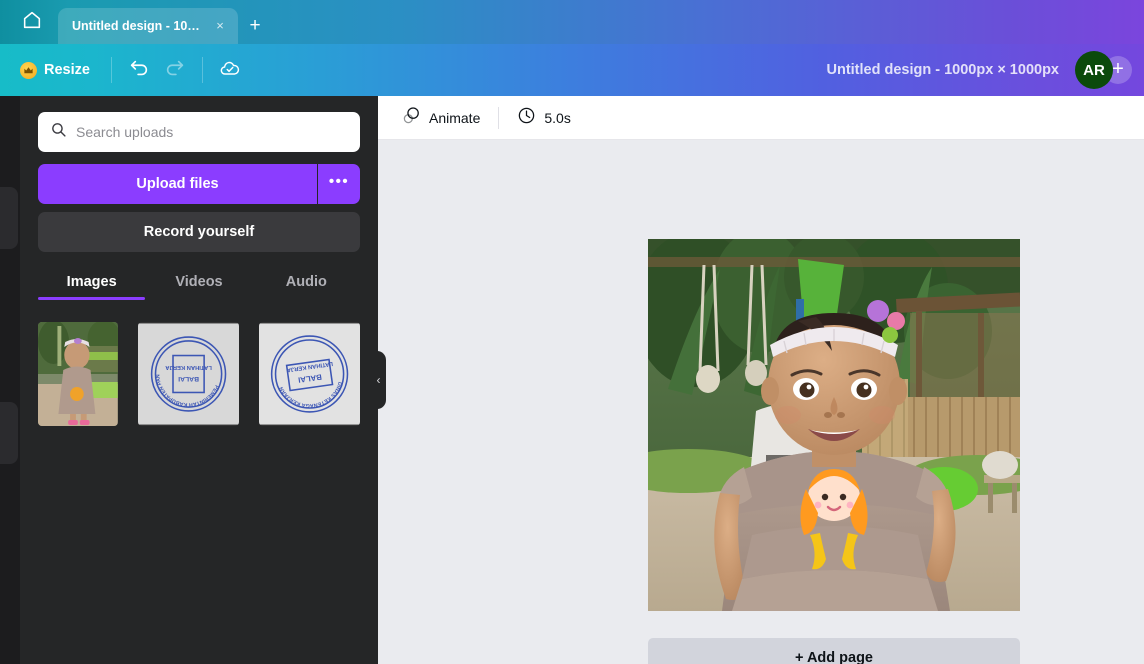 This screenshot has width=1144, height=664. Describe the element at coordinates (199, 232) in the screenshot. I see `record-yourself-button: Record yourself` at that location.